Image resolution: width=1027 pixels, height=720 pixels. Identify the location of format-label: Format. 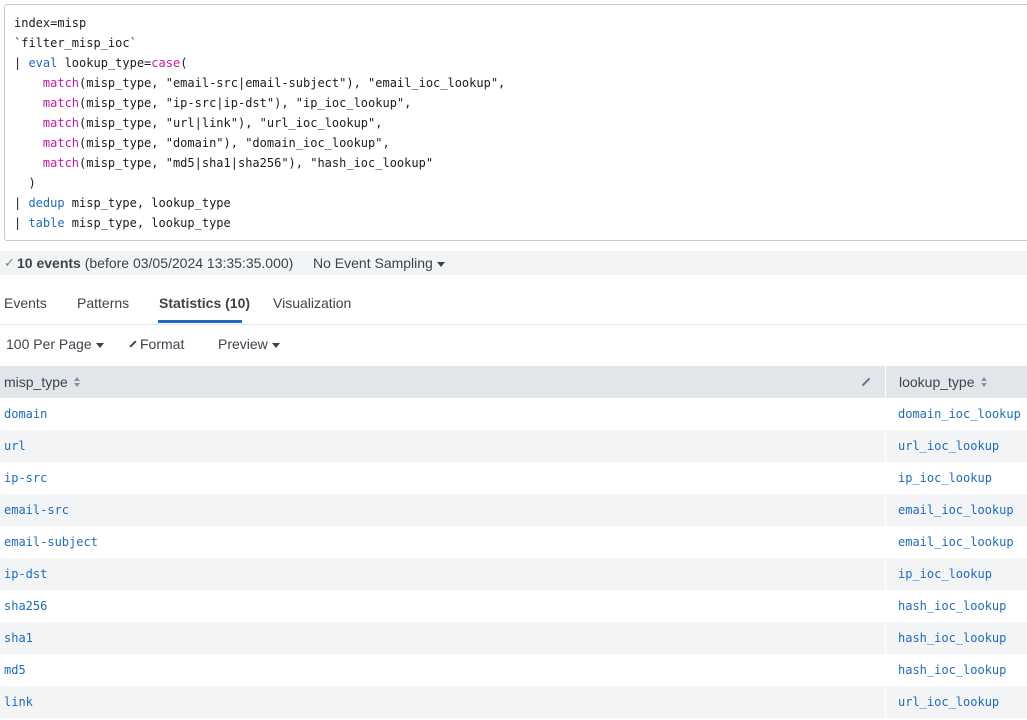
(162, 344).